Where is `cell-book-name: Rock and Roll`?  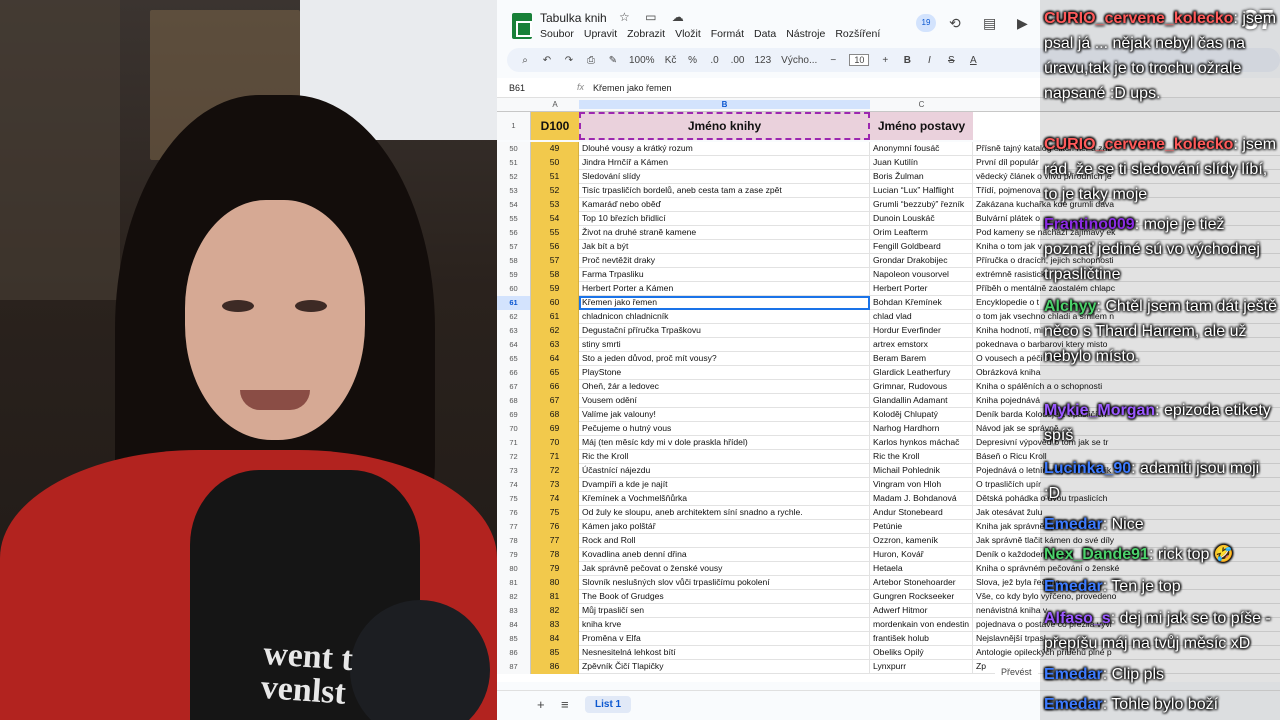
cell-book-name: Rock and Roll is located at coordinates (724, 541).